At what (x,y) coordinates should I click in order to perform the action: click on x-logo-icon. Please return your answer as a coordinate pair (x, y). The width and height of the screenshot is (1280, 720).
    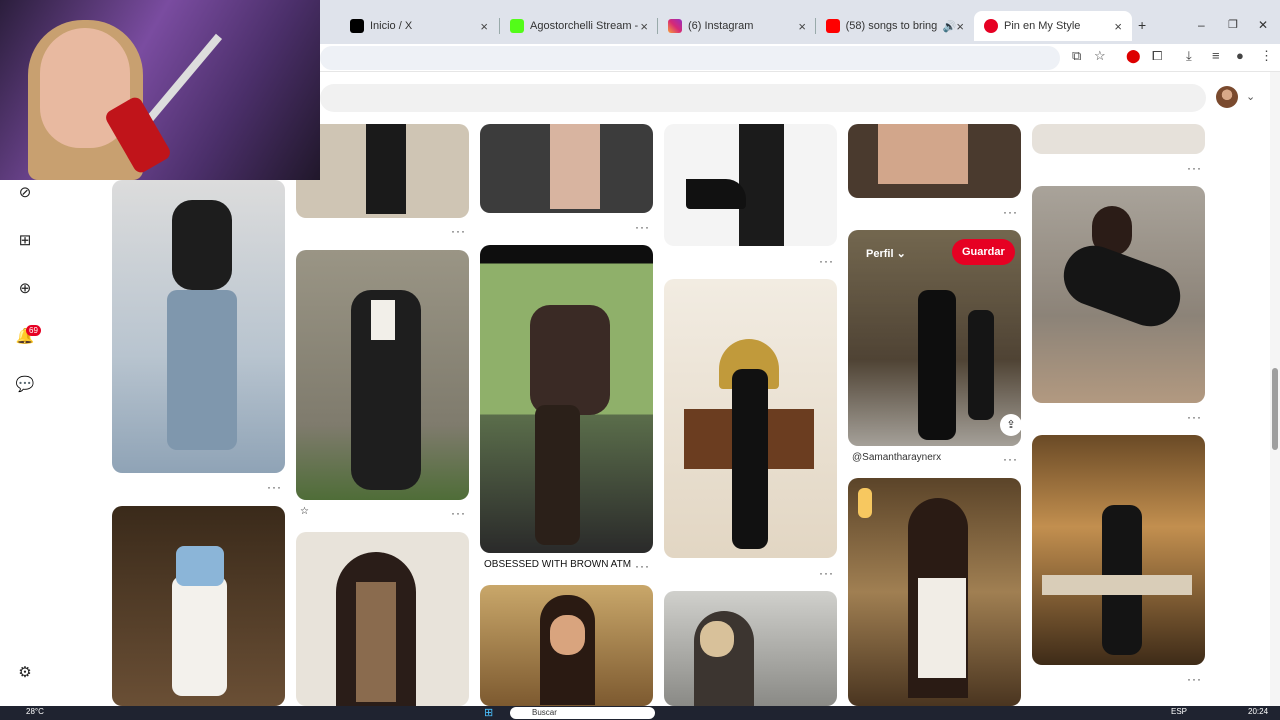
    Looking at the image, I should click on (357, 26).